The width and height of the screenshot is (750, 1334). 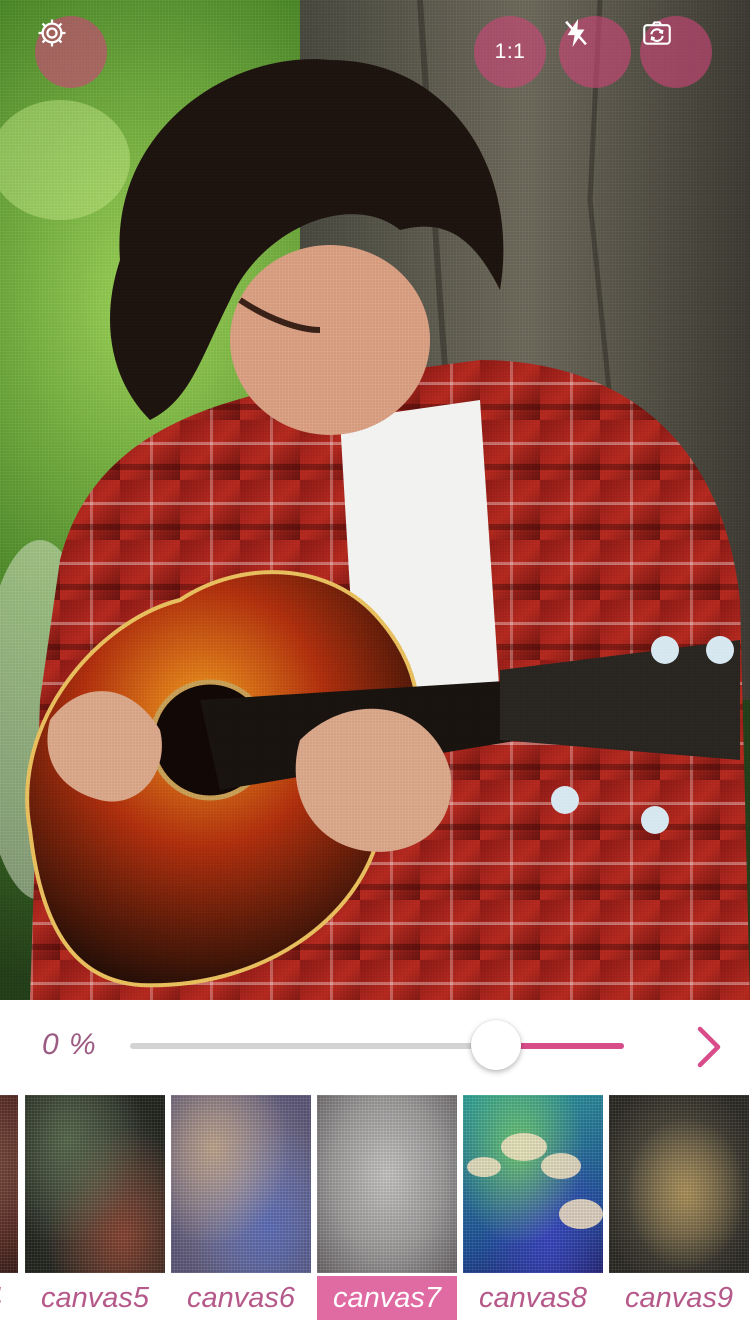 What do you see at coordinates (387, 1298) in the screenshot?
I see `filter-label: canvas7` at bounding box center [387, 1298].